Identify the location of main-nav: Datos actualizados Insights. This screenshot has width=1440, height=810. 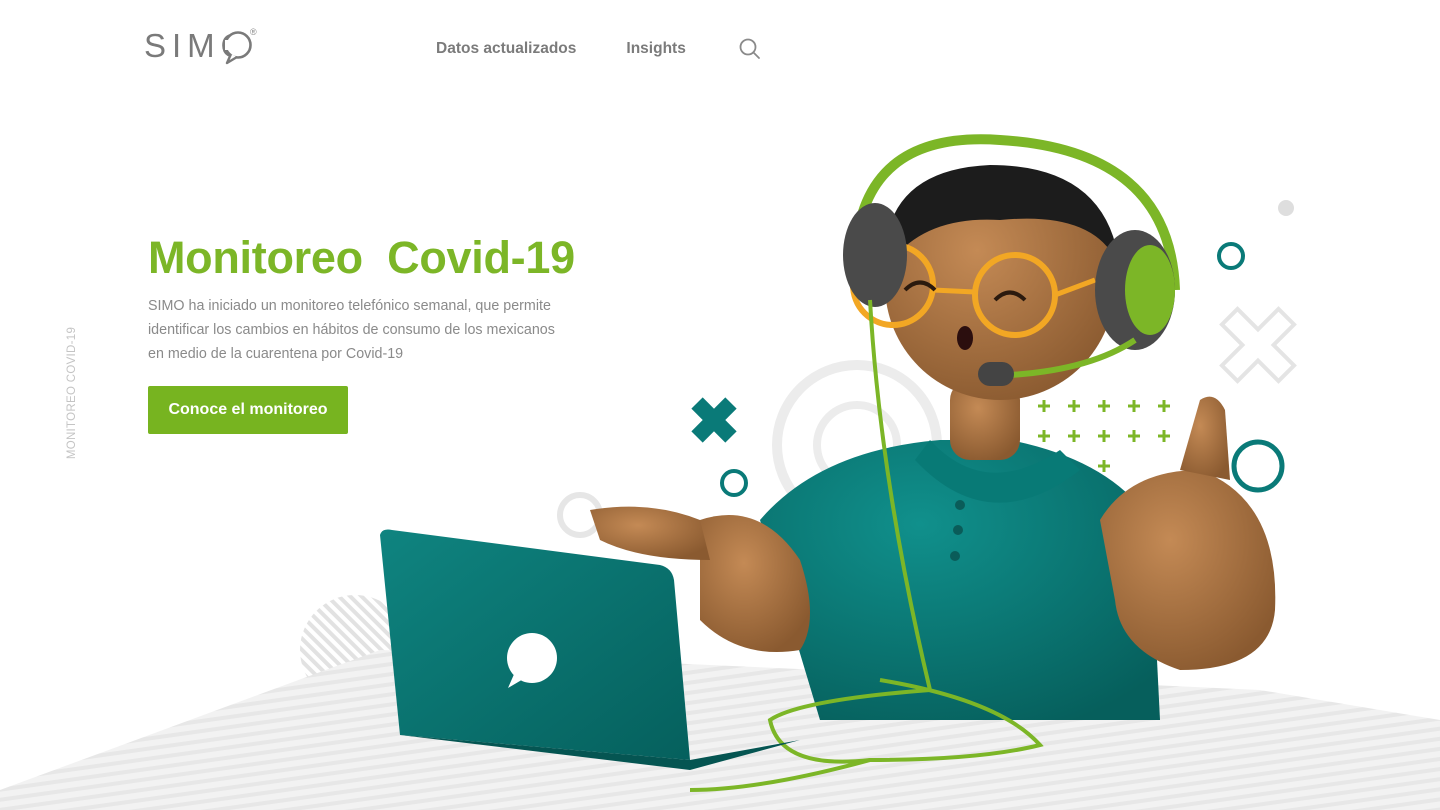
(599, 49).